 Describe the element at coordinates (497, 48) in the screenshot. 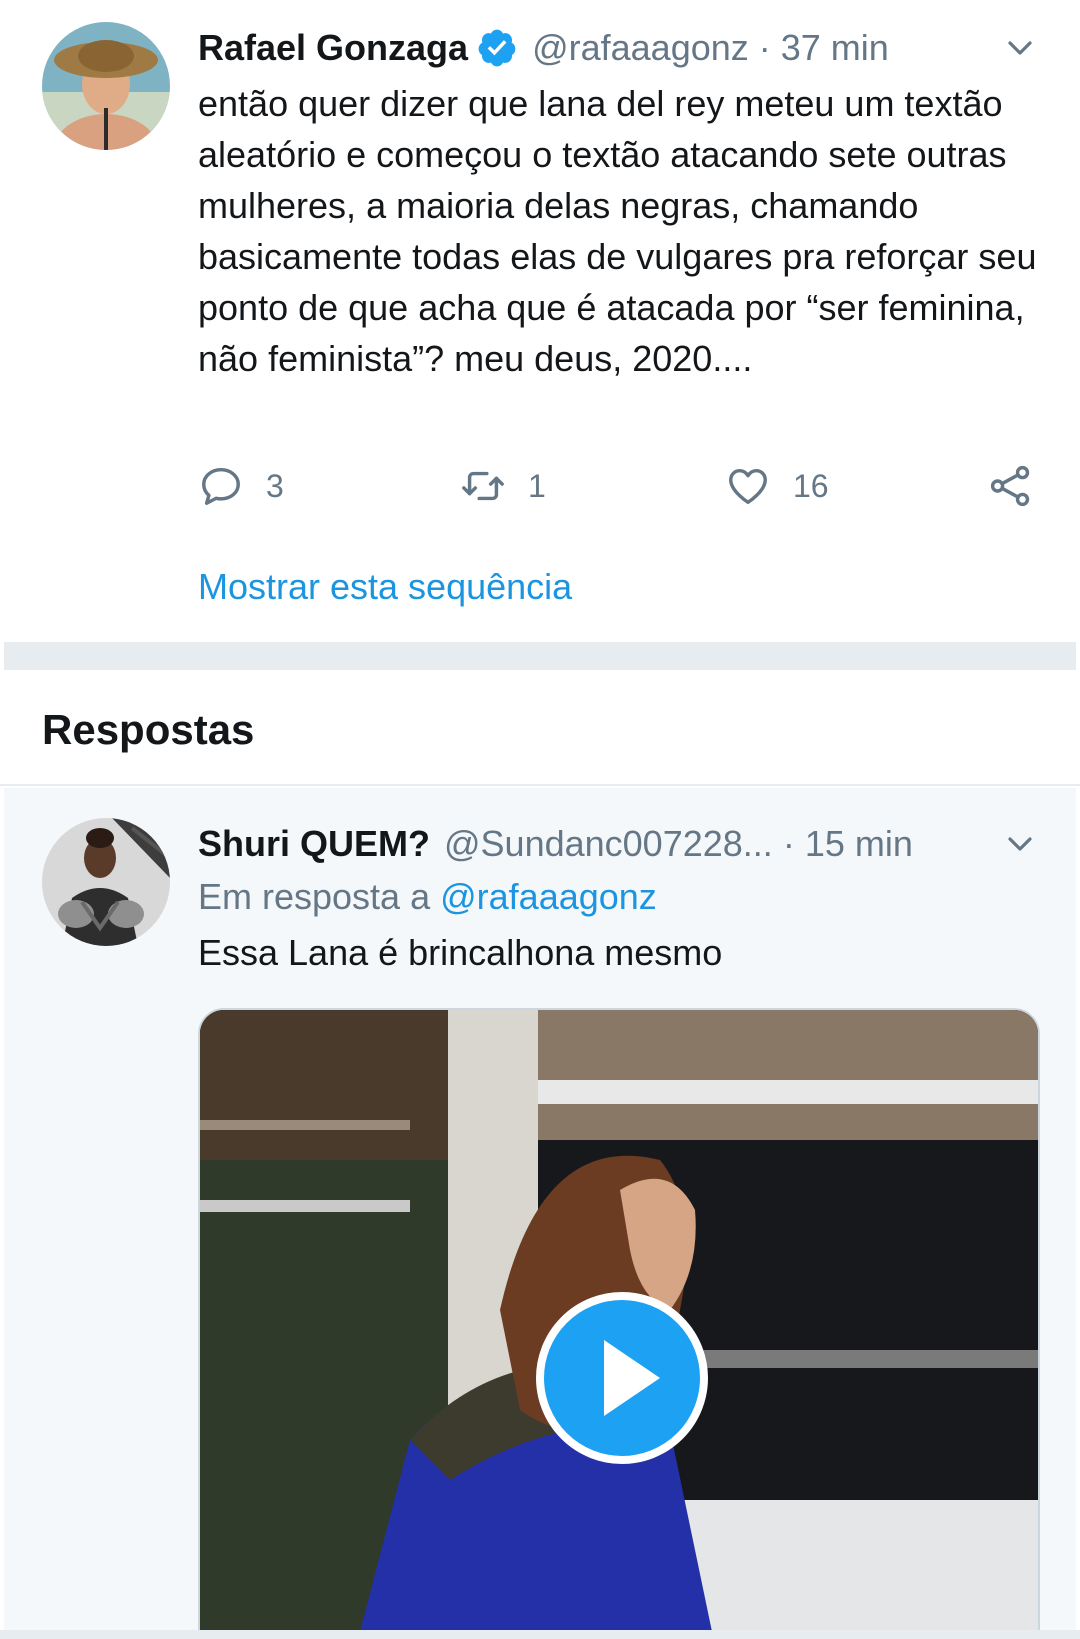

I see `verified-badge-icon` at that location.